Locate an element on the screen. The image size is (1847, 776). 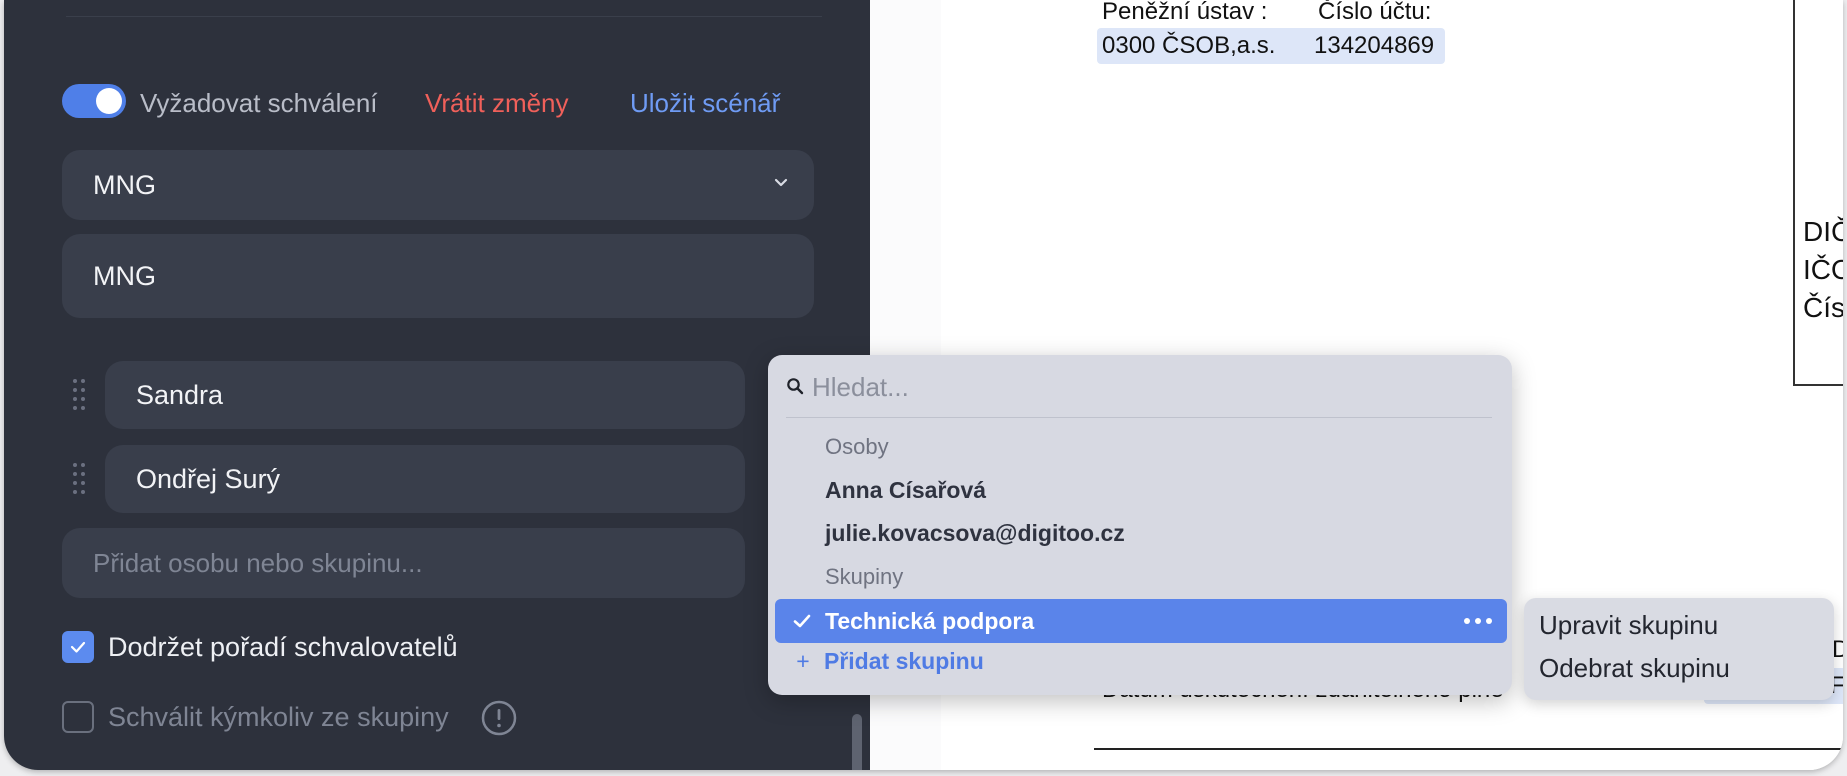
scenario-name-value: MNG is located at coordinates (124, 275).